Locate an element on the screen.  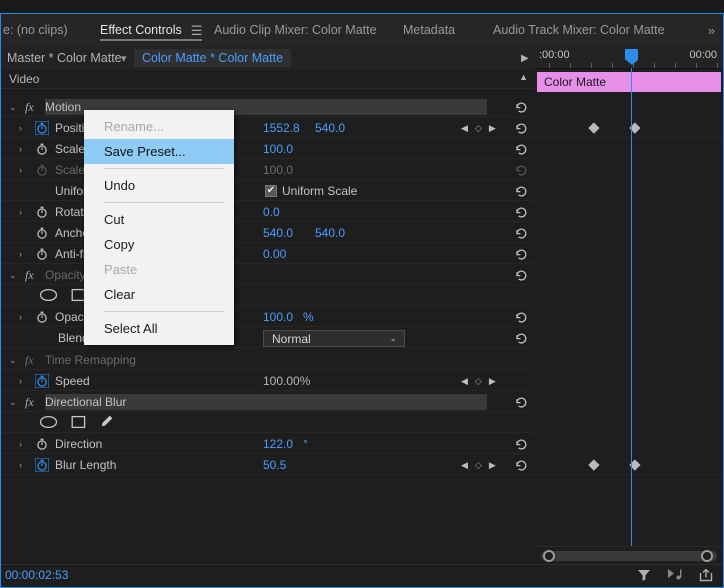
keyframe-marker is located at coordinates (593, 464).